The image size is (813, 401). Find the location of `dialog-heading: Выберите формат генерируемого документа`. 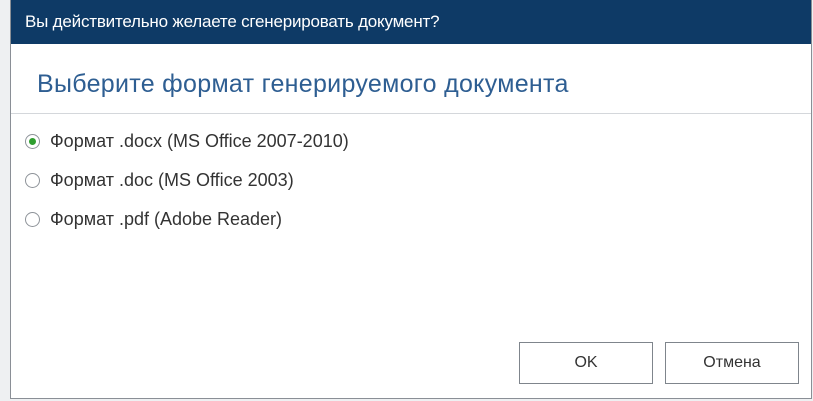

dialog-heading: Выберите формат генерируемого документа is located at coordinates (303, 84).